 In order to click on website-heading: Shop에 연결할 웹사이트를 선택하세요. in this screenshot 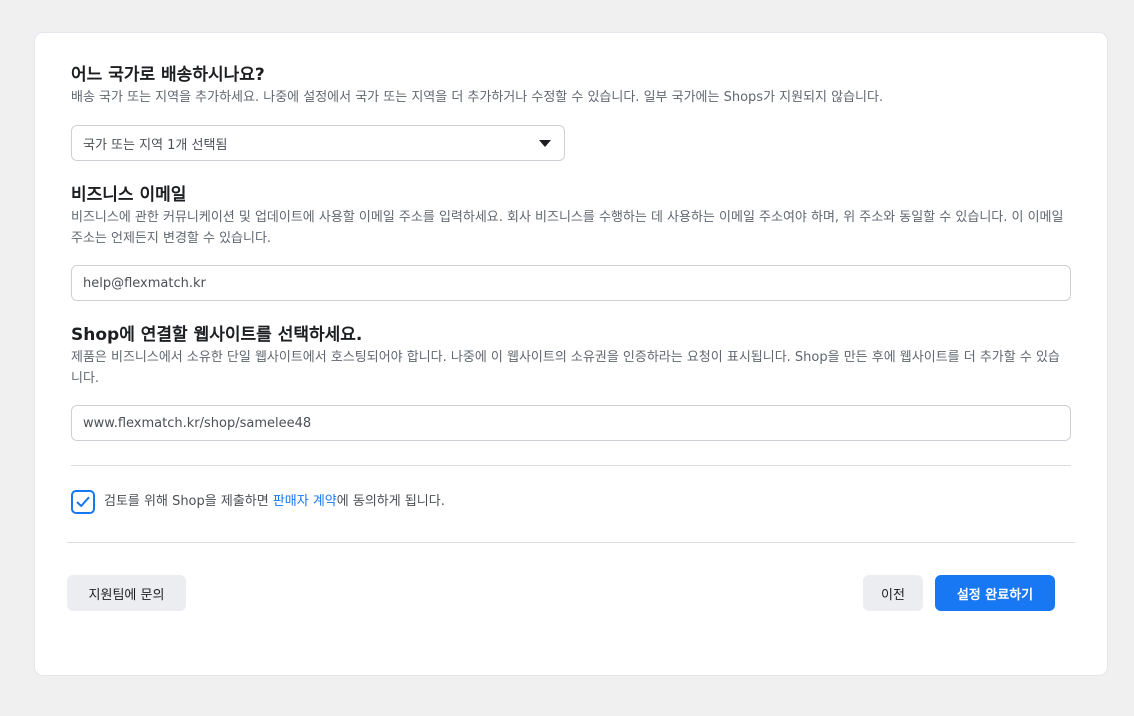, I will do `click(217, 335)`.